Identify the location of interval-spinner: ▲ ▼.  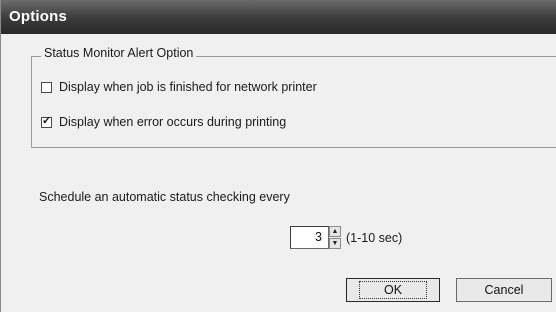
(335, 237).